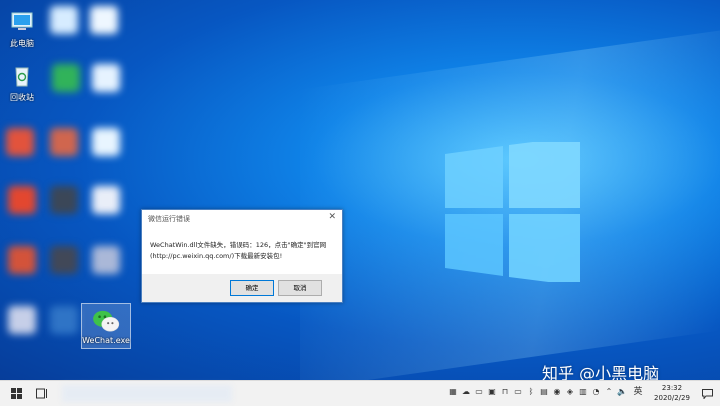 The height and width of the screenshot is (406, 720). Describe the element at coordinates (106, 340) in the screenshot. I see `desktop-icon-label: WeChat.exe` at that location.